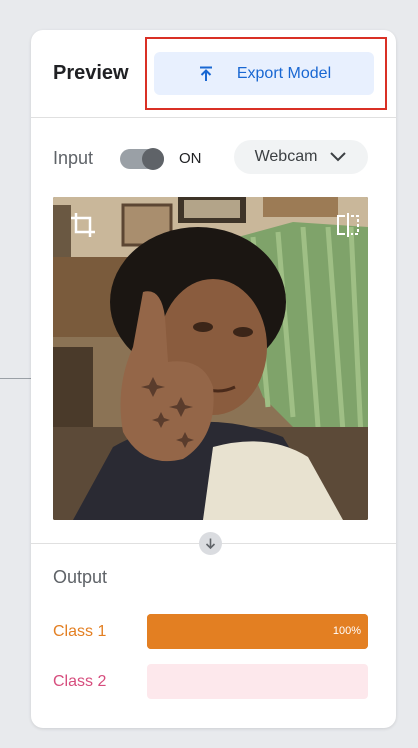  I want to click on input-source-value: Webcam, so click(286, 156).